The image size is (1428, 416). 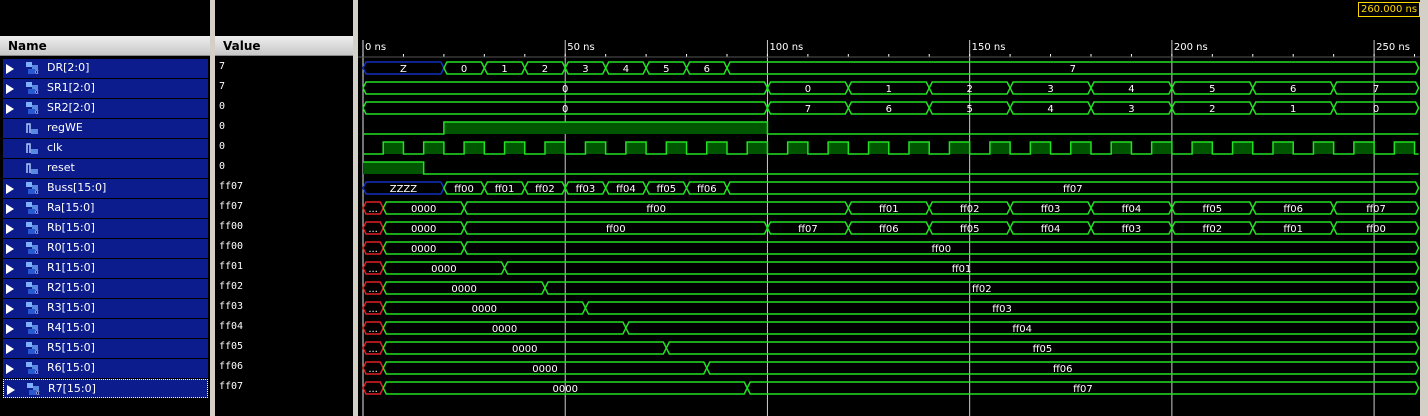 I want to click on signal-name: R3[15:0], so click(x=71, y=307).